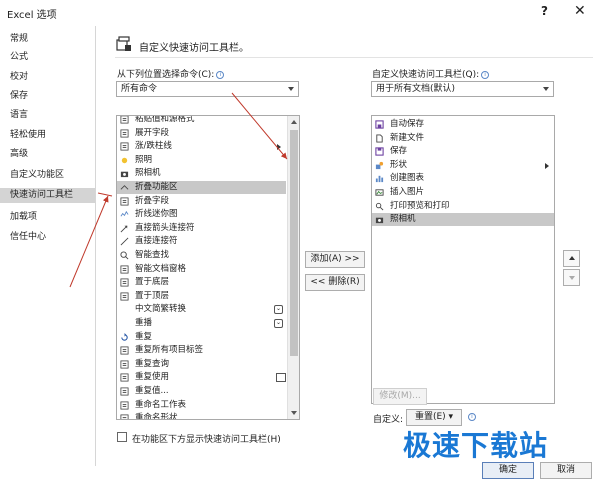 This screenshot has width=600, height=488. What do you see at coordinates (201, 323) in the screenshot?
I see `list-item: 重播 ⌄` at bounding box center [201, 323].